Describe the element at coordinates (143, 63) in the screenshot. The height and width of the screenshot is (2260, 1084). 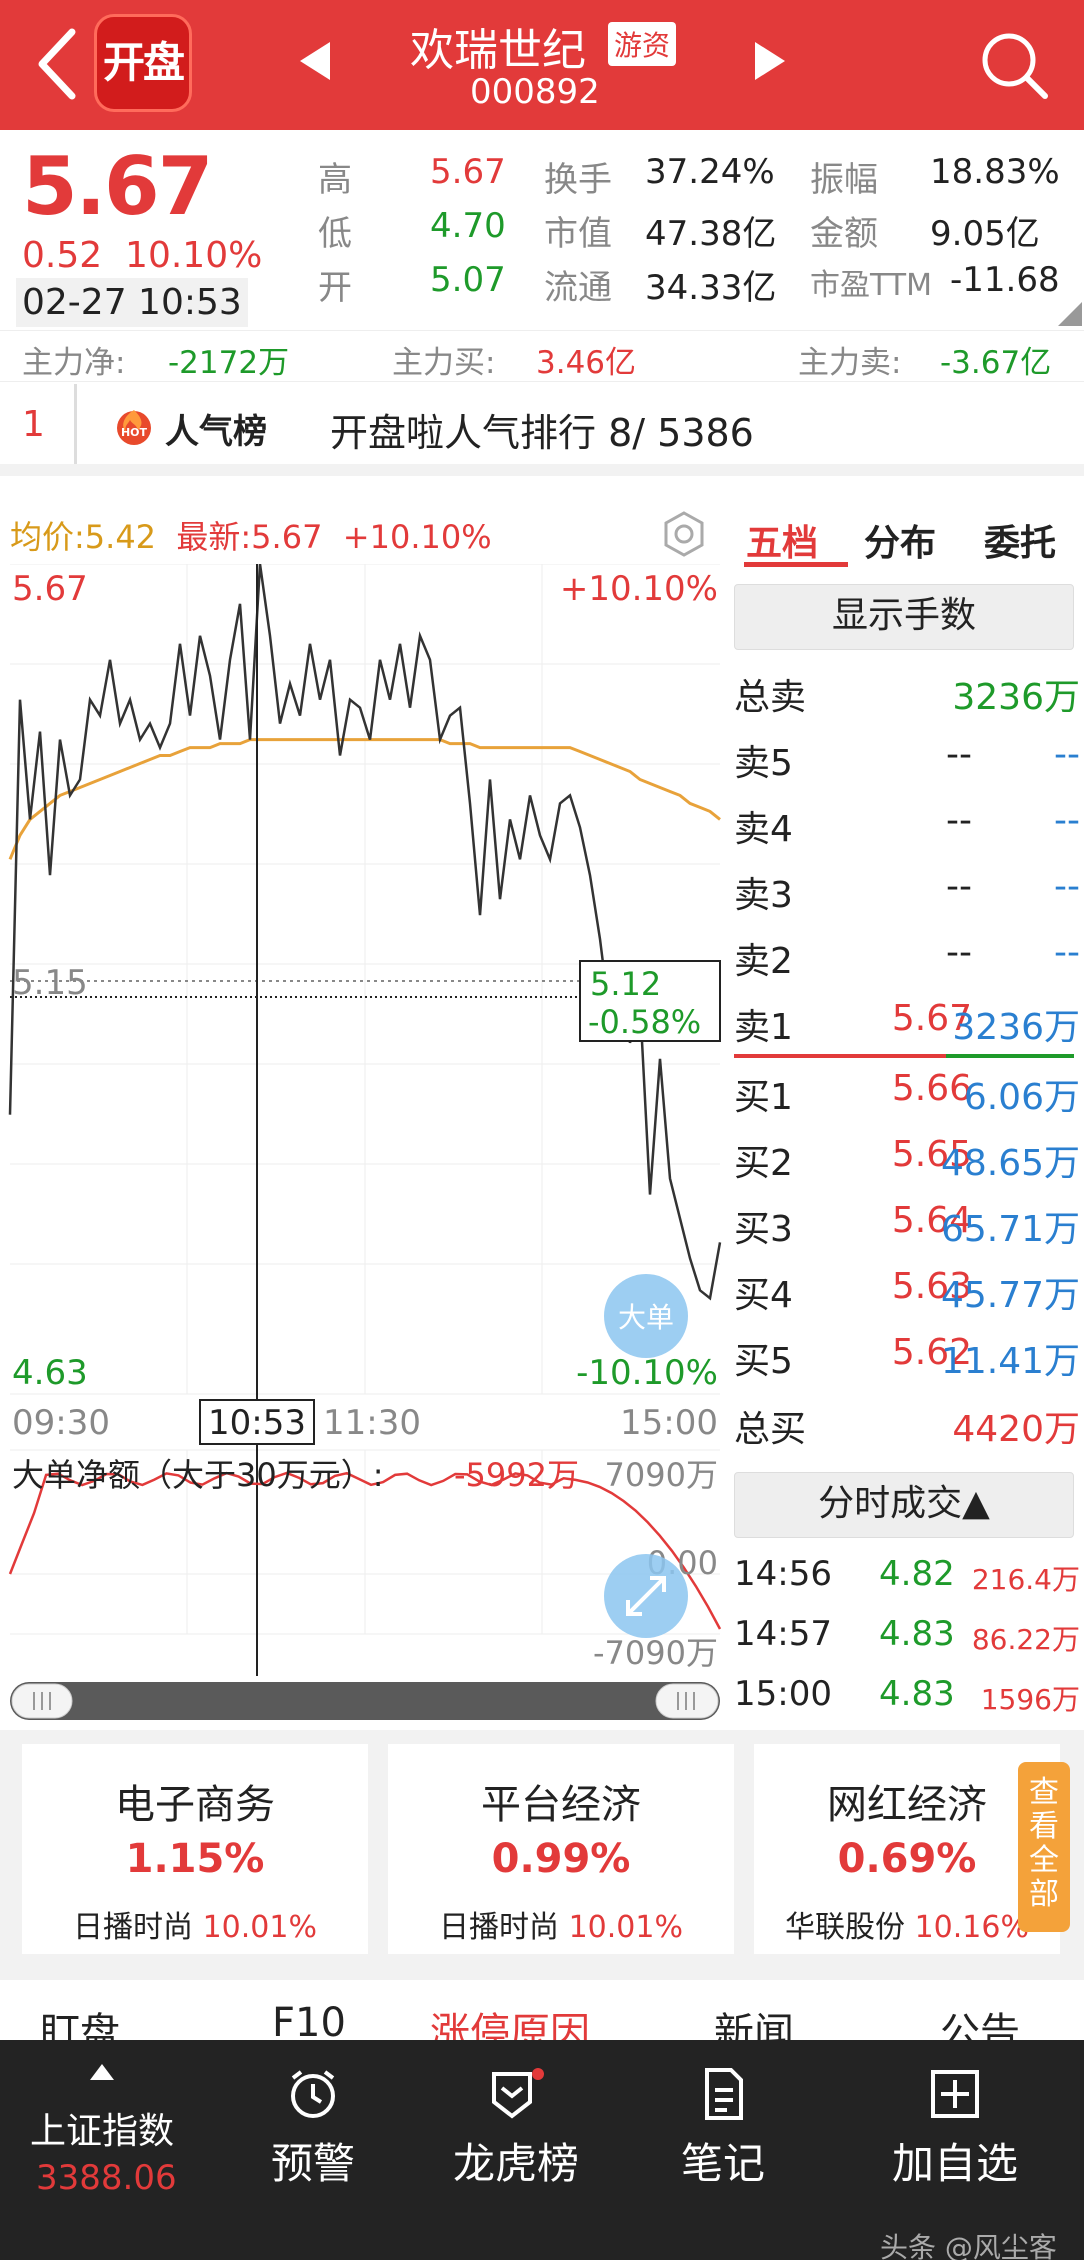
I see `app-logo: 开盘` at that location.